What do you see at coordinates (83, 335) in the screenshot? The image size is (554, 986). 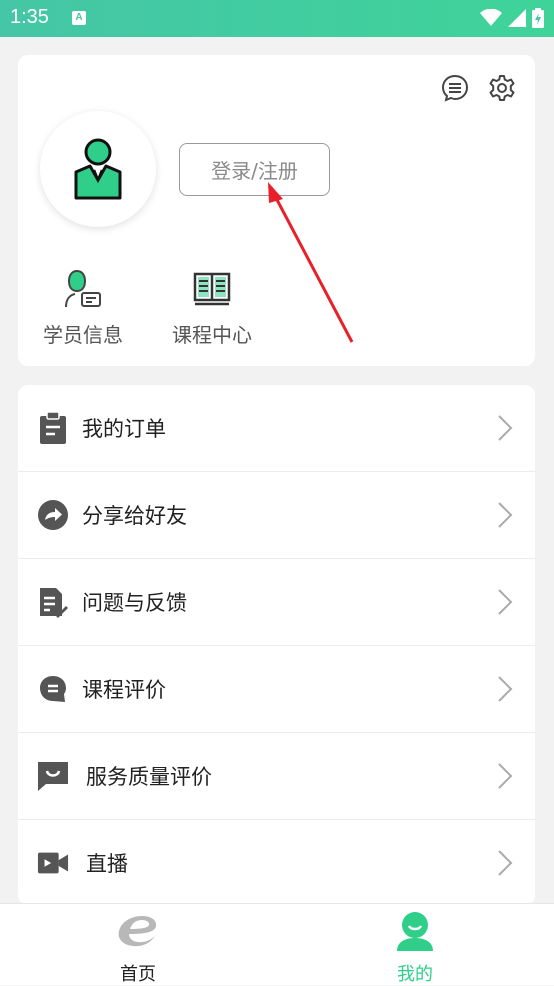 I see `quick-link-label: 学员信息` at bounding box center [83, 335].